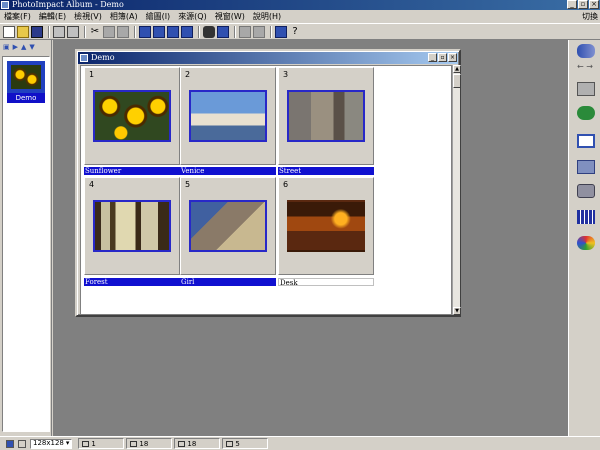 This screenshot has width=600, height=450. Describe the element at coordinates (228, 171) in the screenshot. I see `photo-caption: Venice` at that location.